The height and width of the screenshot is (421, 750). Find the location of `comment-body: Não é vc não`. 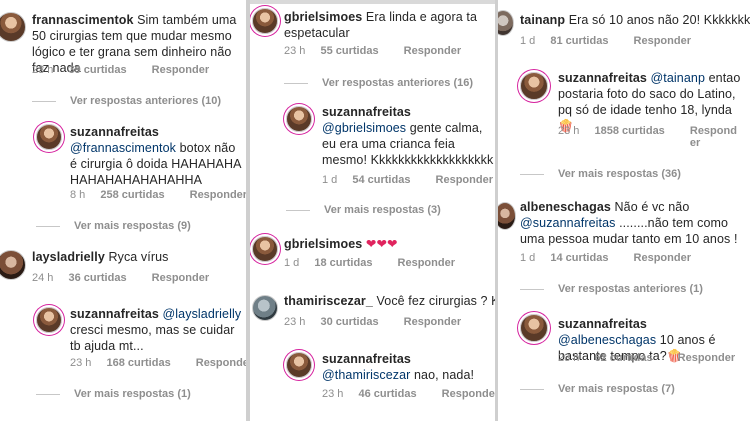

comment-body: Não é vc não is located at coordinates (652, 207).